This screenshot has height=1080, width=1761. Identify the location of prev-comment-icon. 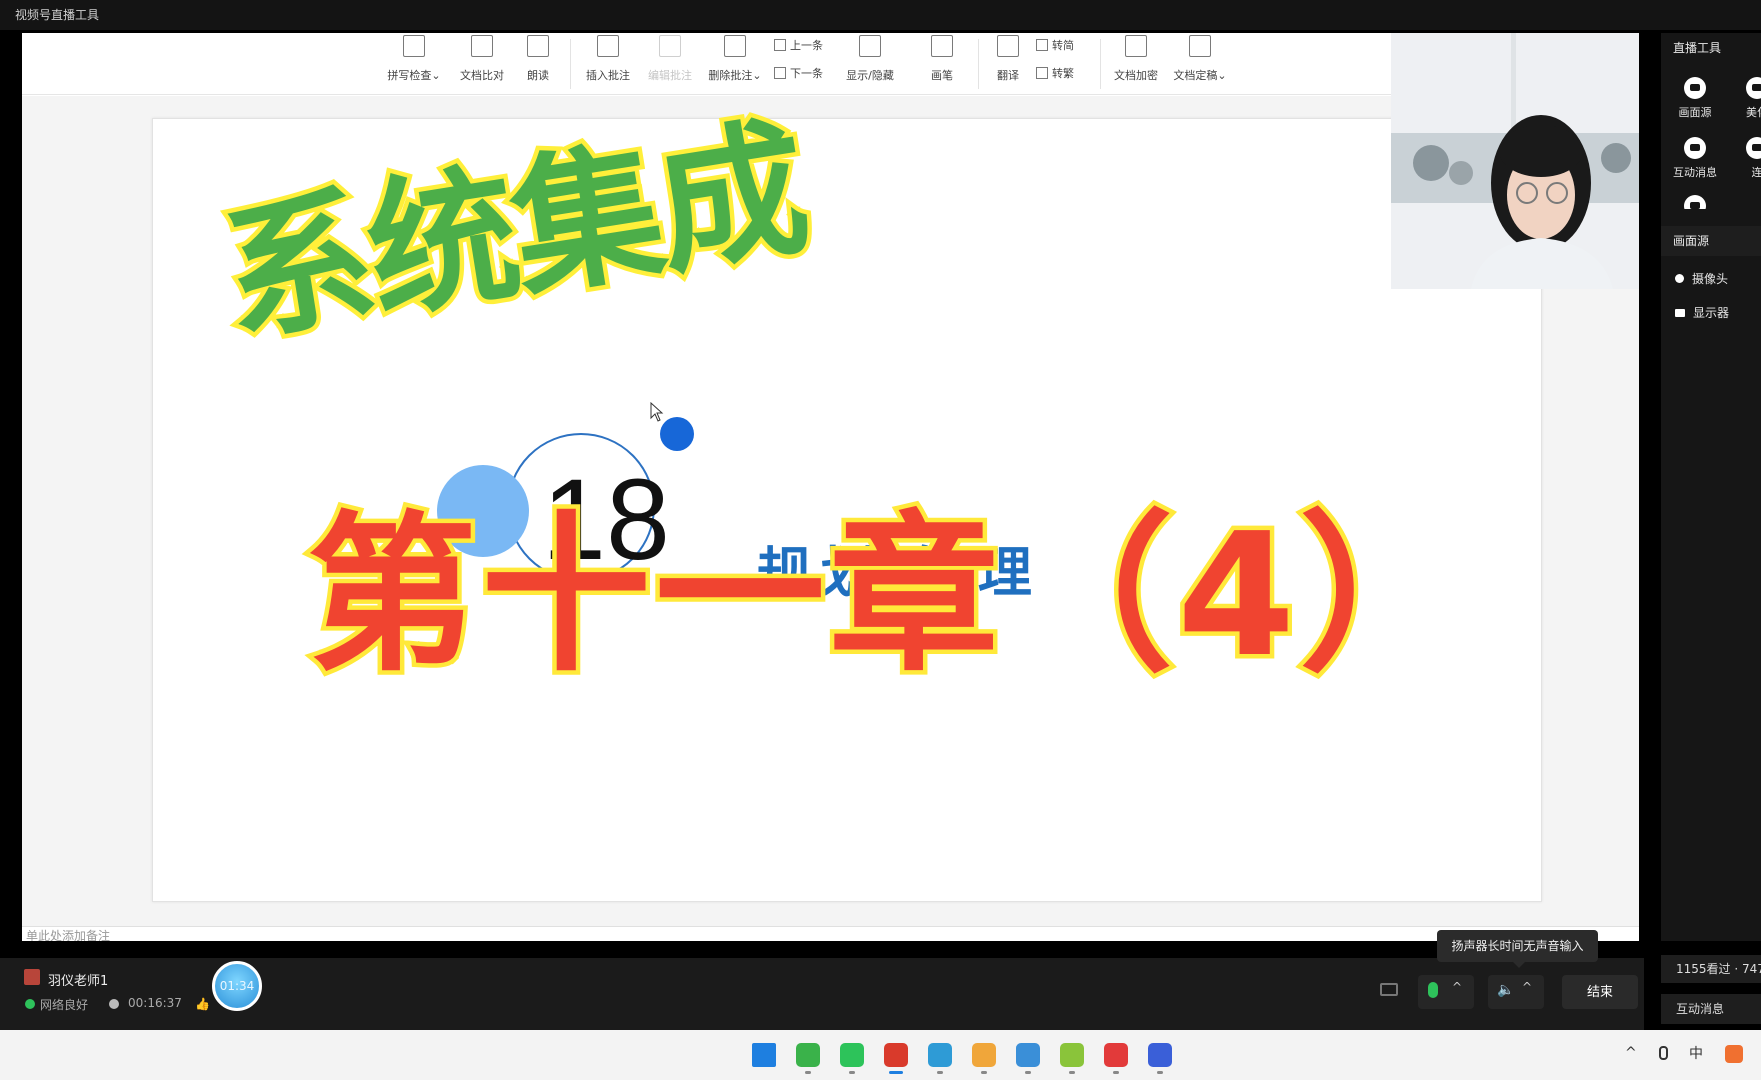
(780, 45).